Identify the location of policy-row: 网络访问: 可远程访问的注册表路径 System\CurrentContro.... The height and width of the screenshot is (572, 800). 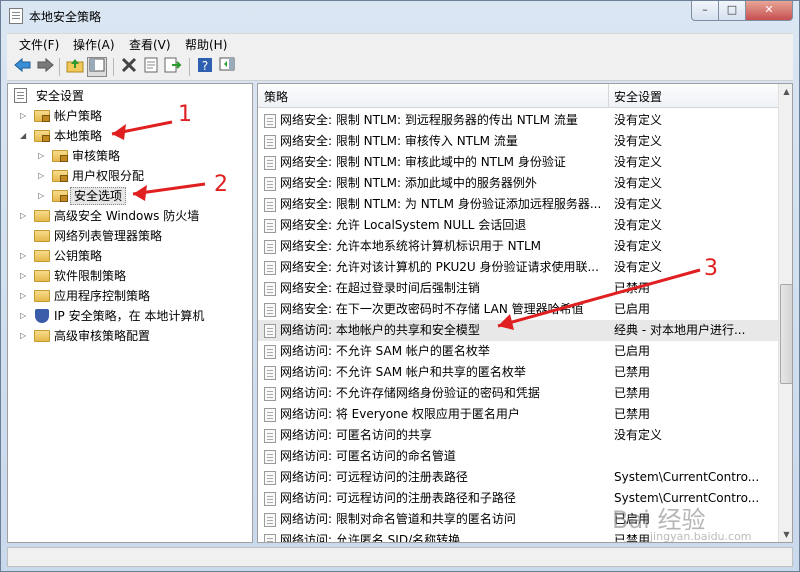
(518, 477).